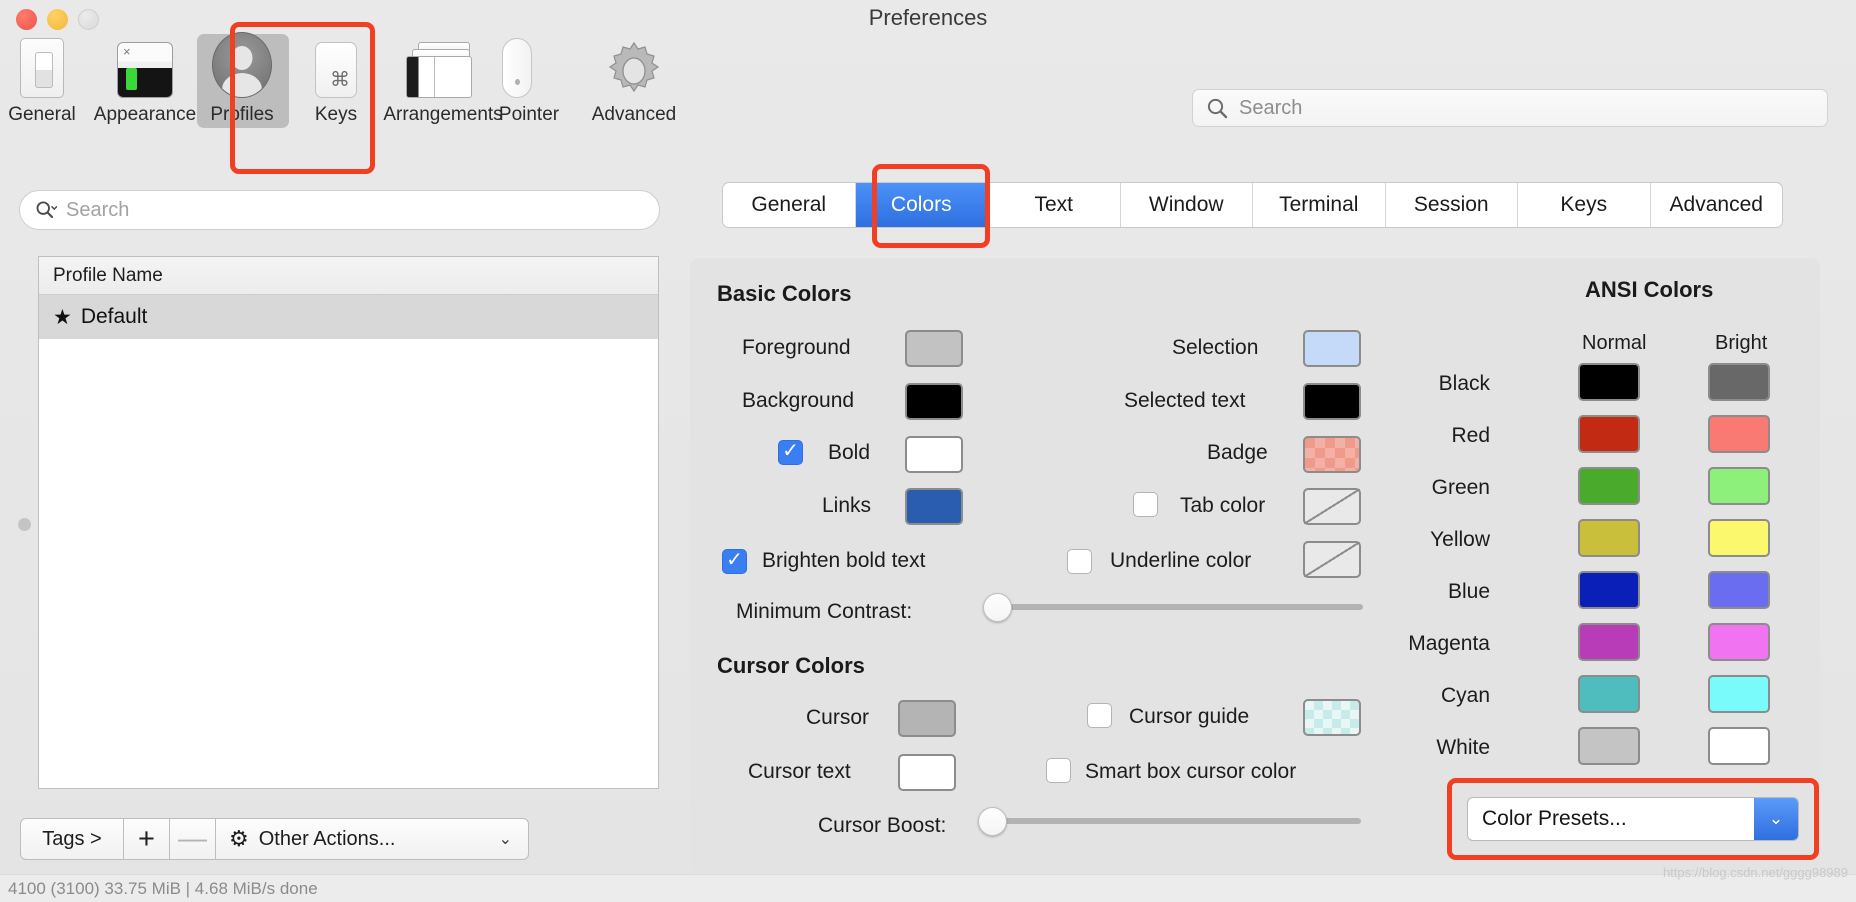 This screenshot has height=902, width=1856. What do you see at coordinates (844, 560) in the screenshot?
I see `brighten-bold-text-label: Brighten bold text` at bounding box center [844, 560].